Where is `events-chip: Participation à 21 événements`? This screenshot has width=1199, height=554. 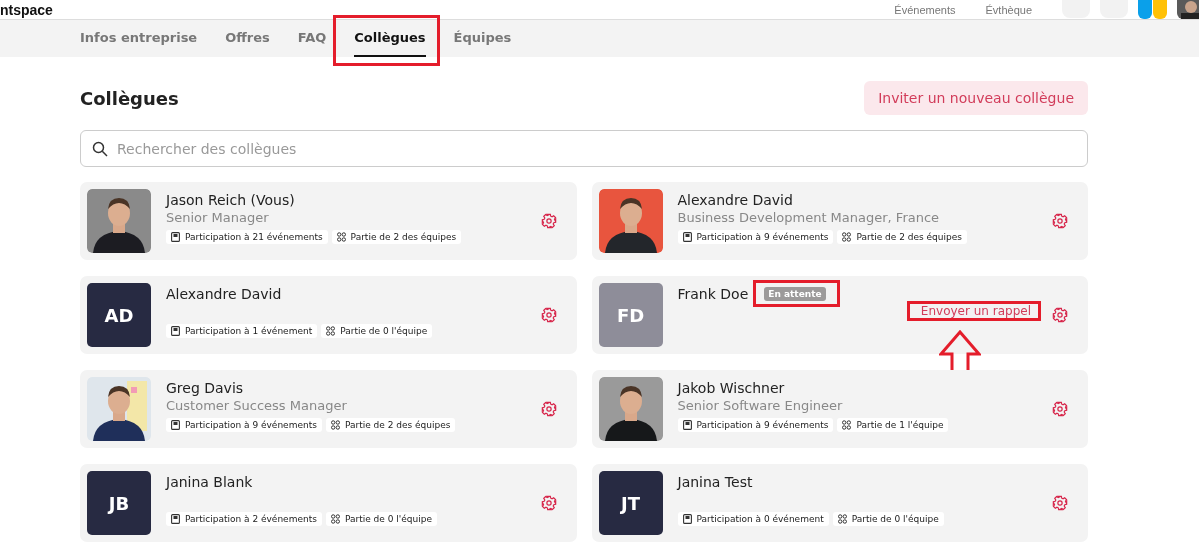 events-chip: Participation à 21 événements is located at coordinates (247, 237).